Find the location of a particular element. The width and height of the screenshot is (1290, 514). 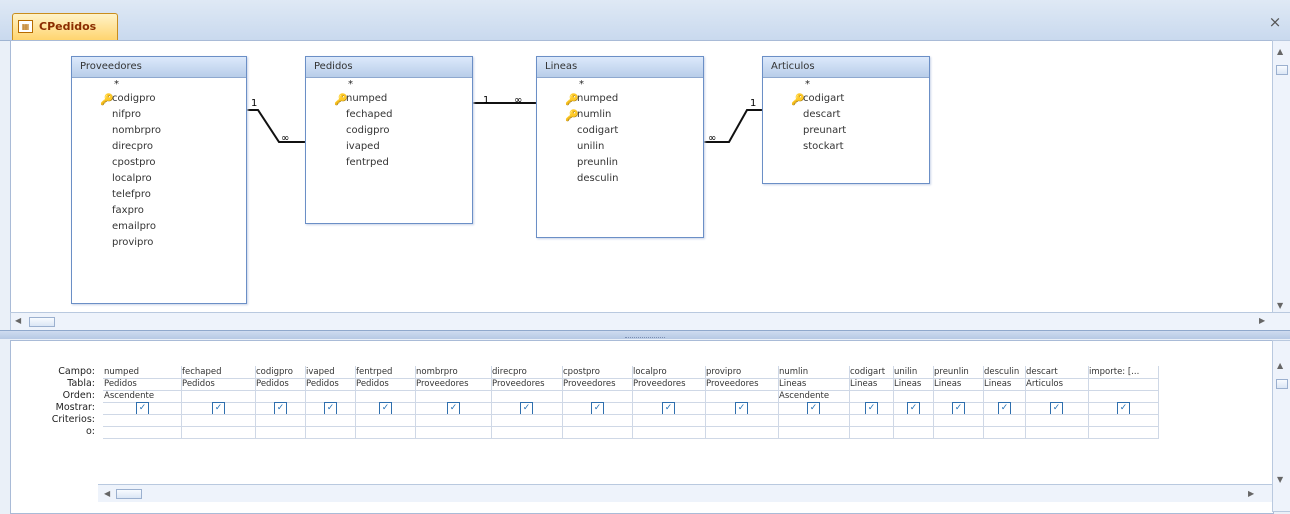

field-item: ivaped is located at coordinates (389, 147).